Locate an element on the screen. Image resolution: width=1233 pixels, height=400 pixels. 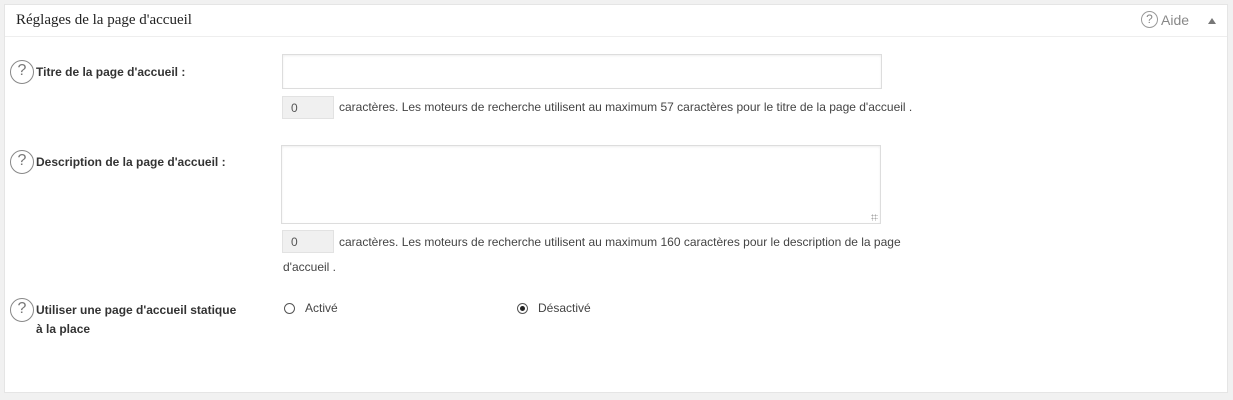
radio-enabled-button is located at coordinates (289, 308).